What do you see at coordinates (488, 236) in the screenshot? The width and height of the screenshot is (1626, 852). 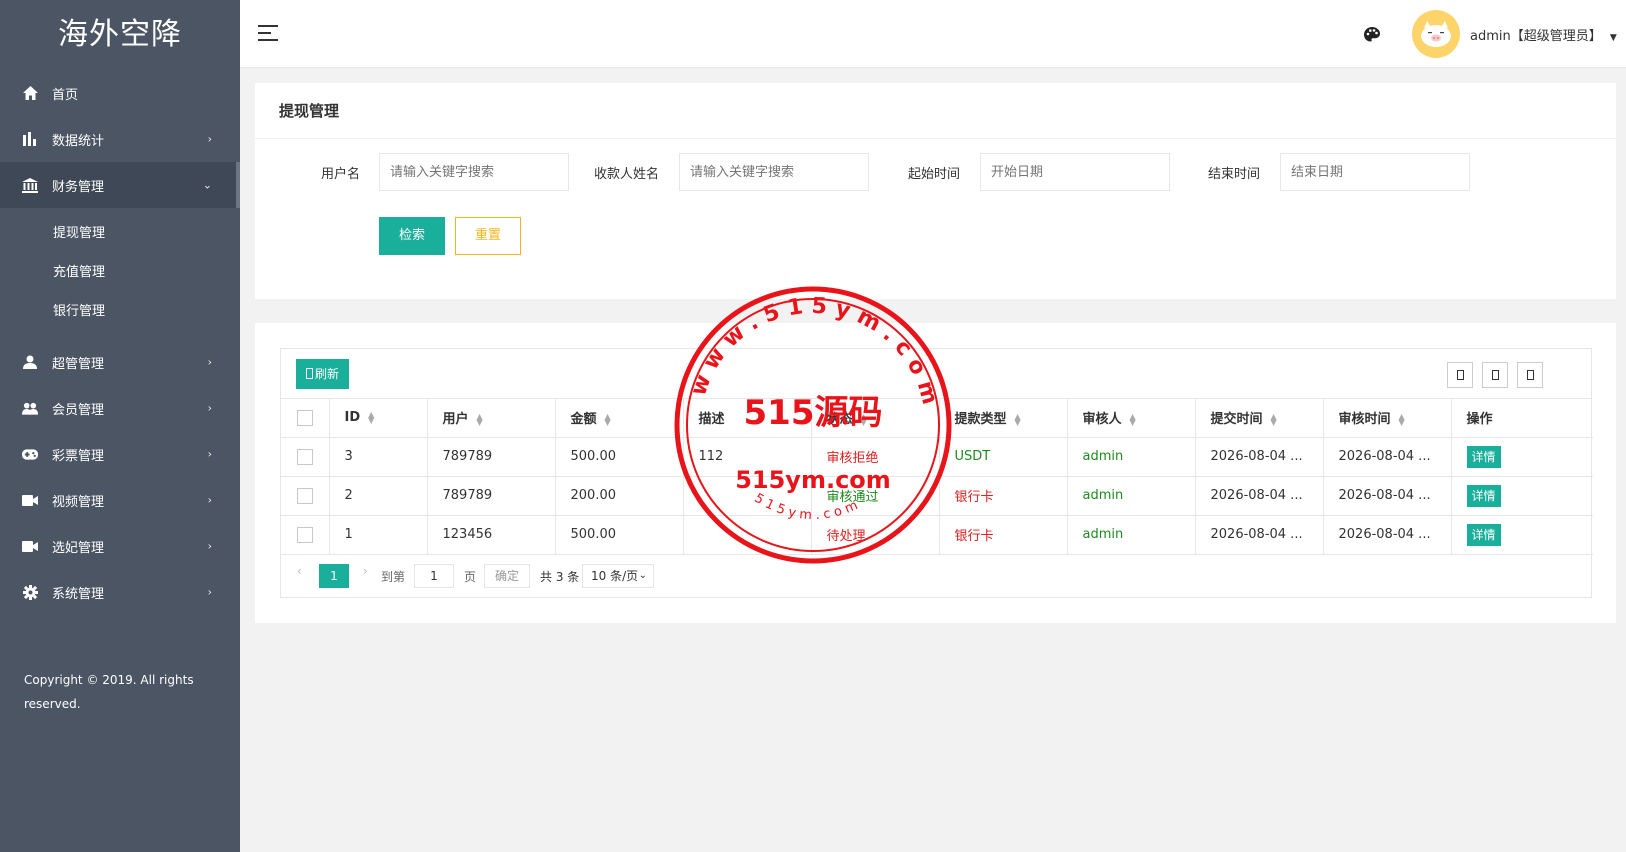 I see `reset-button: 重置` at bounding box center [488, 236].